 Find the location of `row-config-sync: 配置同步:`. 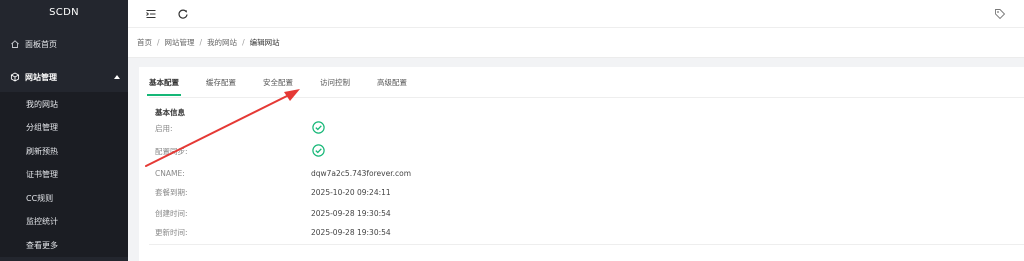

row-config-sync: 配置同步: is located at coordinates (585, 151).